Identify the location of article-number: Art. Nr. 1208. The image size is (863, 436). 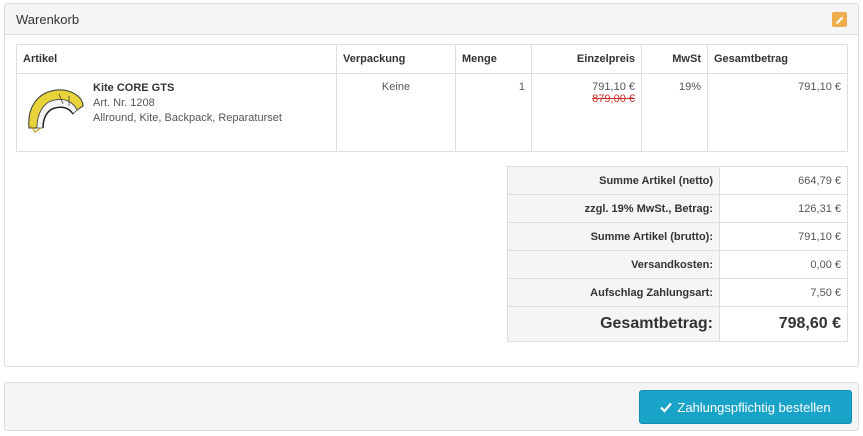
(124, 103).